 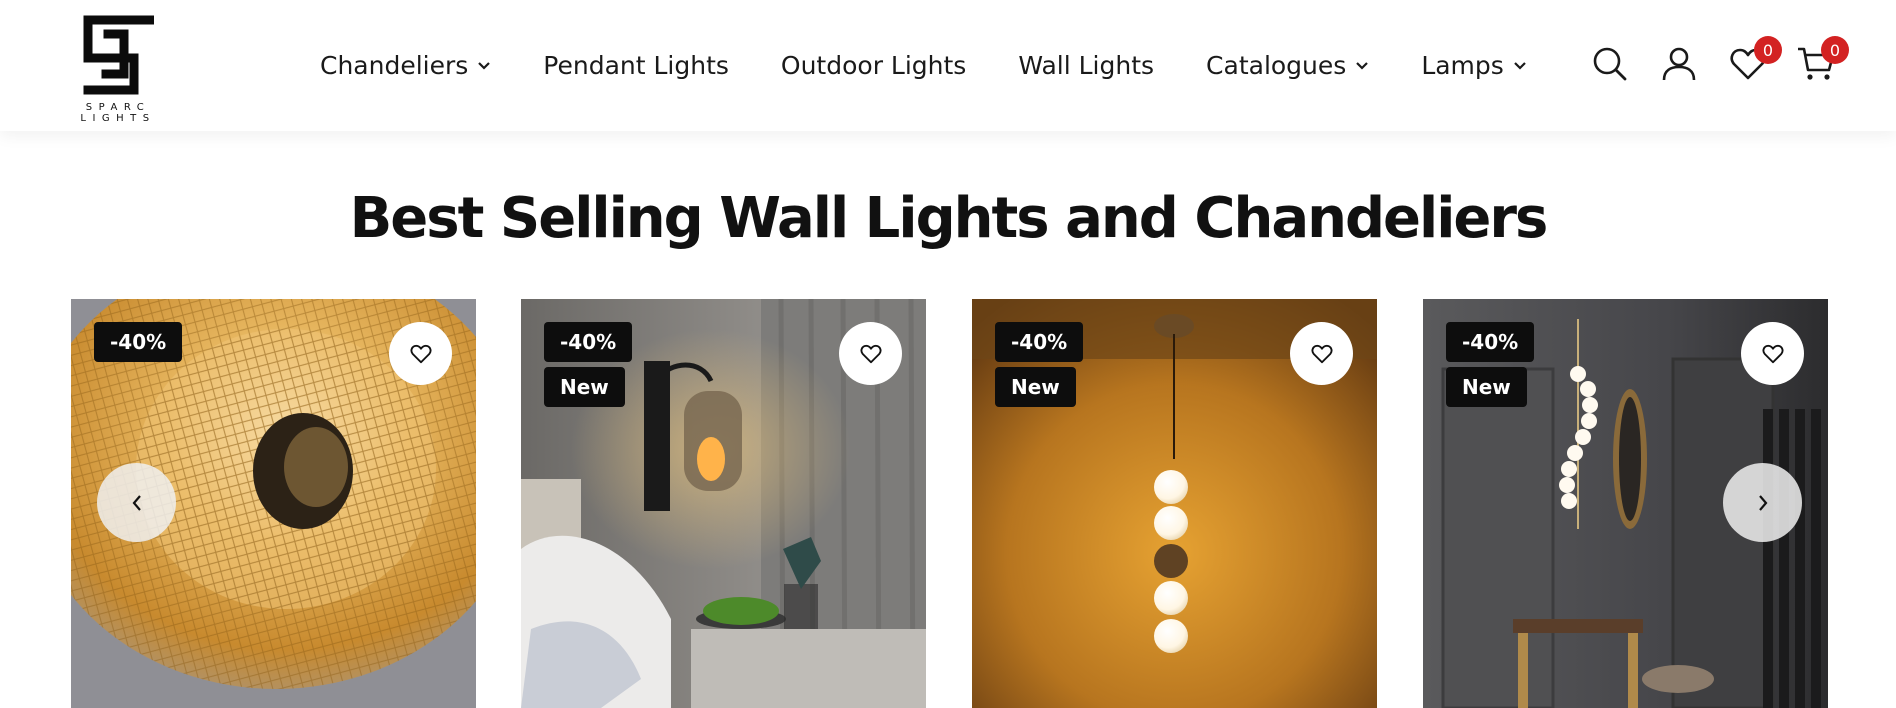 I want to click on nav-item-label: Lamps, so click(x=1462, y=65).